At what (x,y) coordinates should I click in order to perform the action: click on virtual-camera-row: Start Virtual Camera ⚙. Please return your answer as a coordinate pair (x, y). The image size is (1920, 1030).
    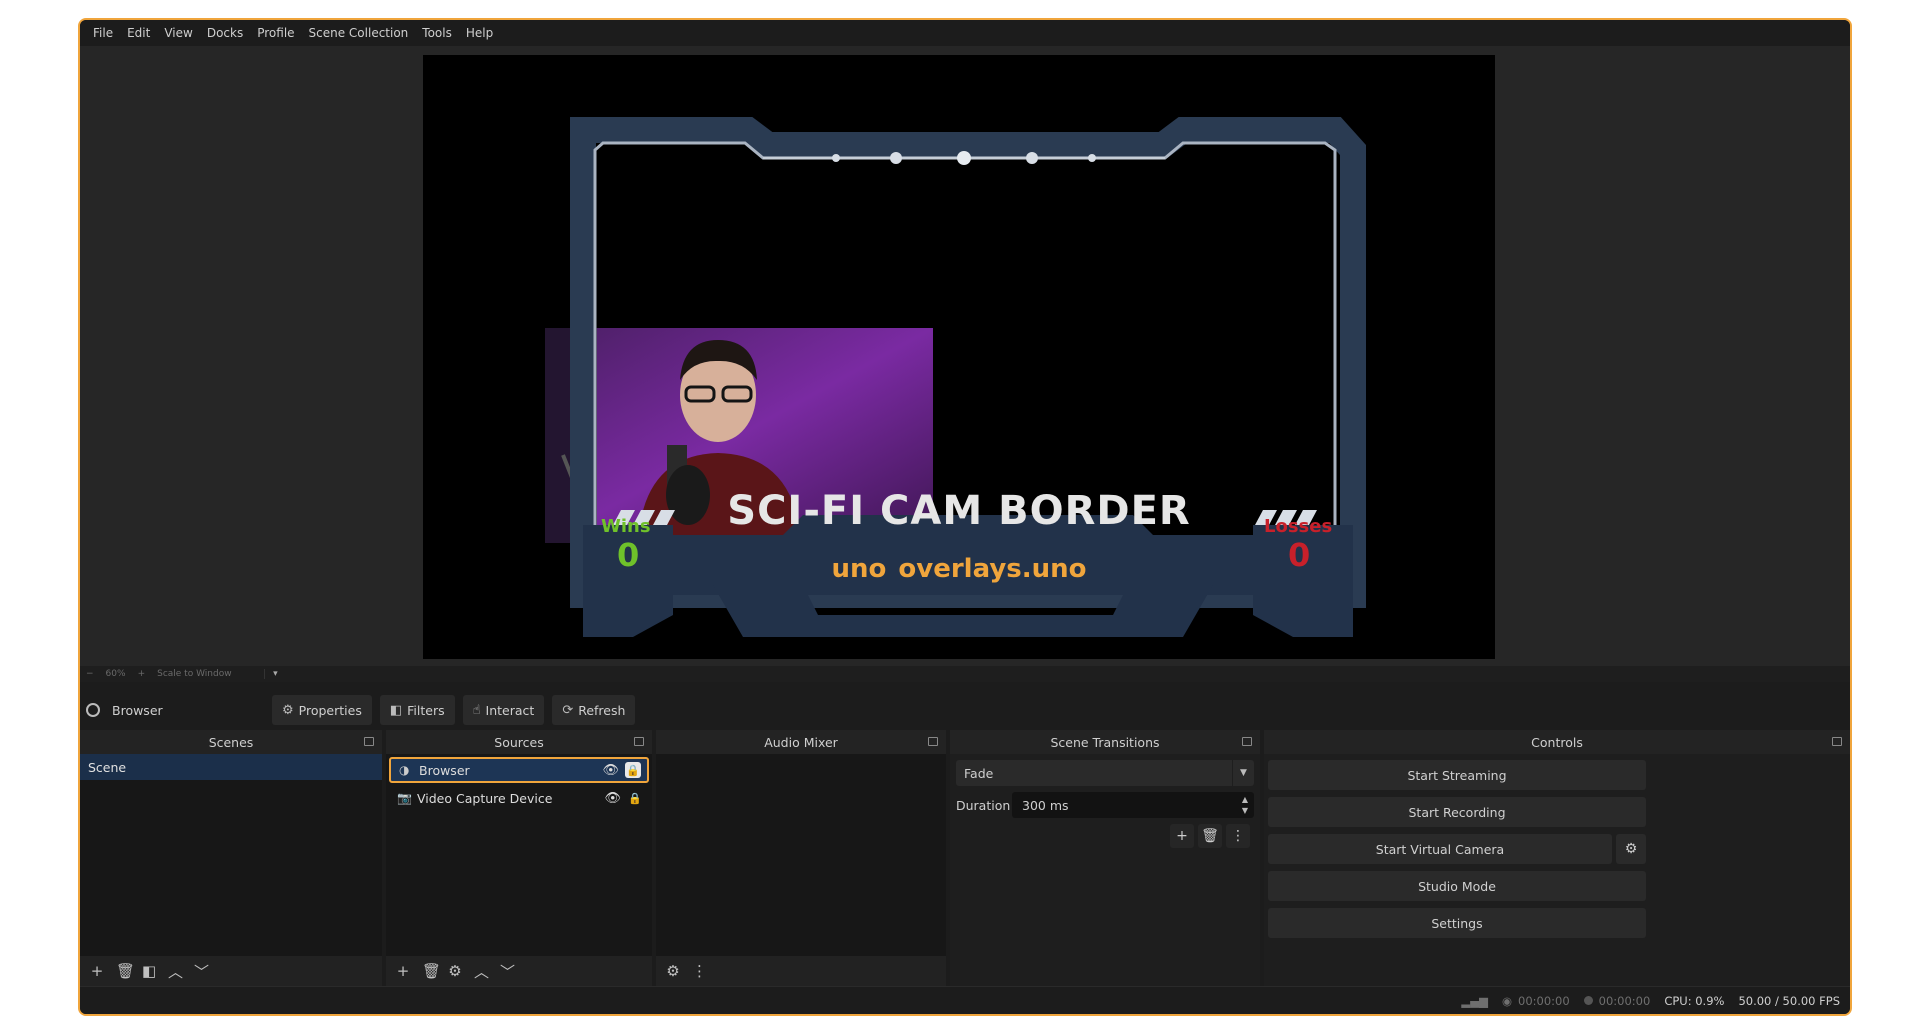
    Looking at the image, I should click on (1457, 849).